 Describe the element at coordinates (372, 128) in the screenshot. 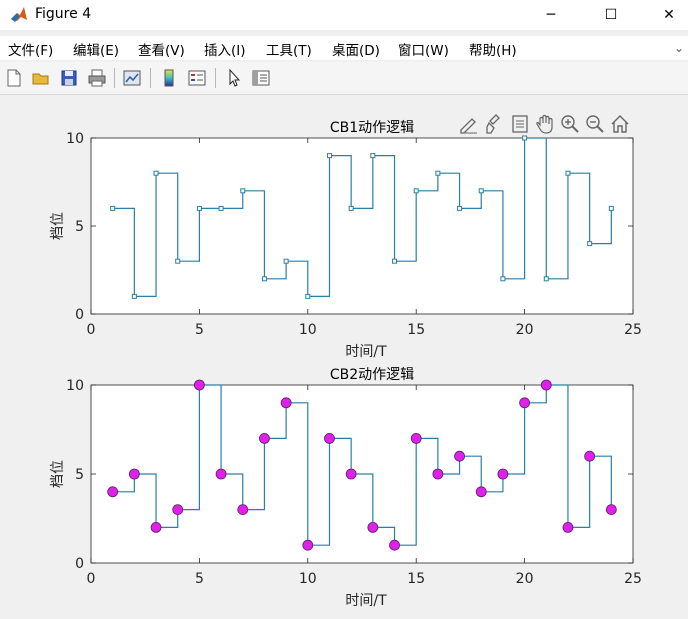

I see `chart-title: CB1动作逻辑` at that location.